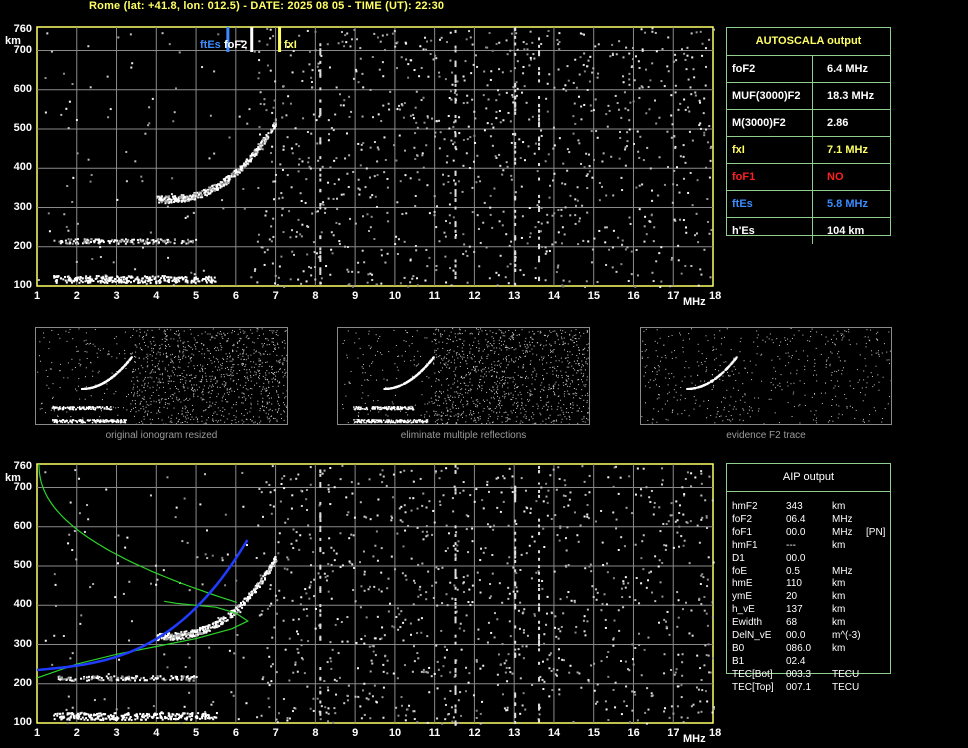 This screenshot has width=968, height=748. Describe the element at coordinates (799, 687) in the screenshot. I see `aip-value: 007.1` at that location.